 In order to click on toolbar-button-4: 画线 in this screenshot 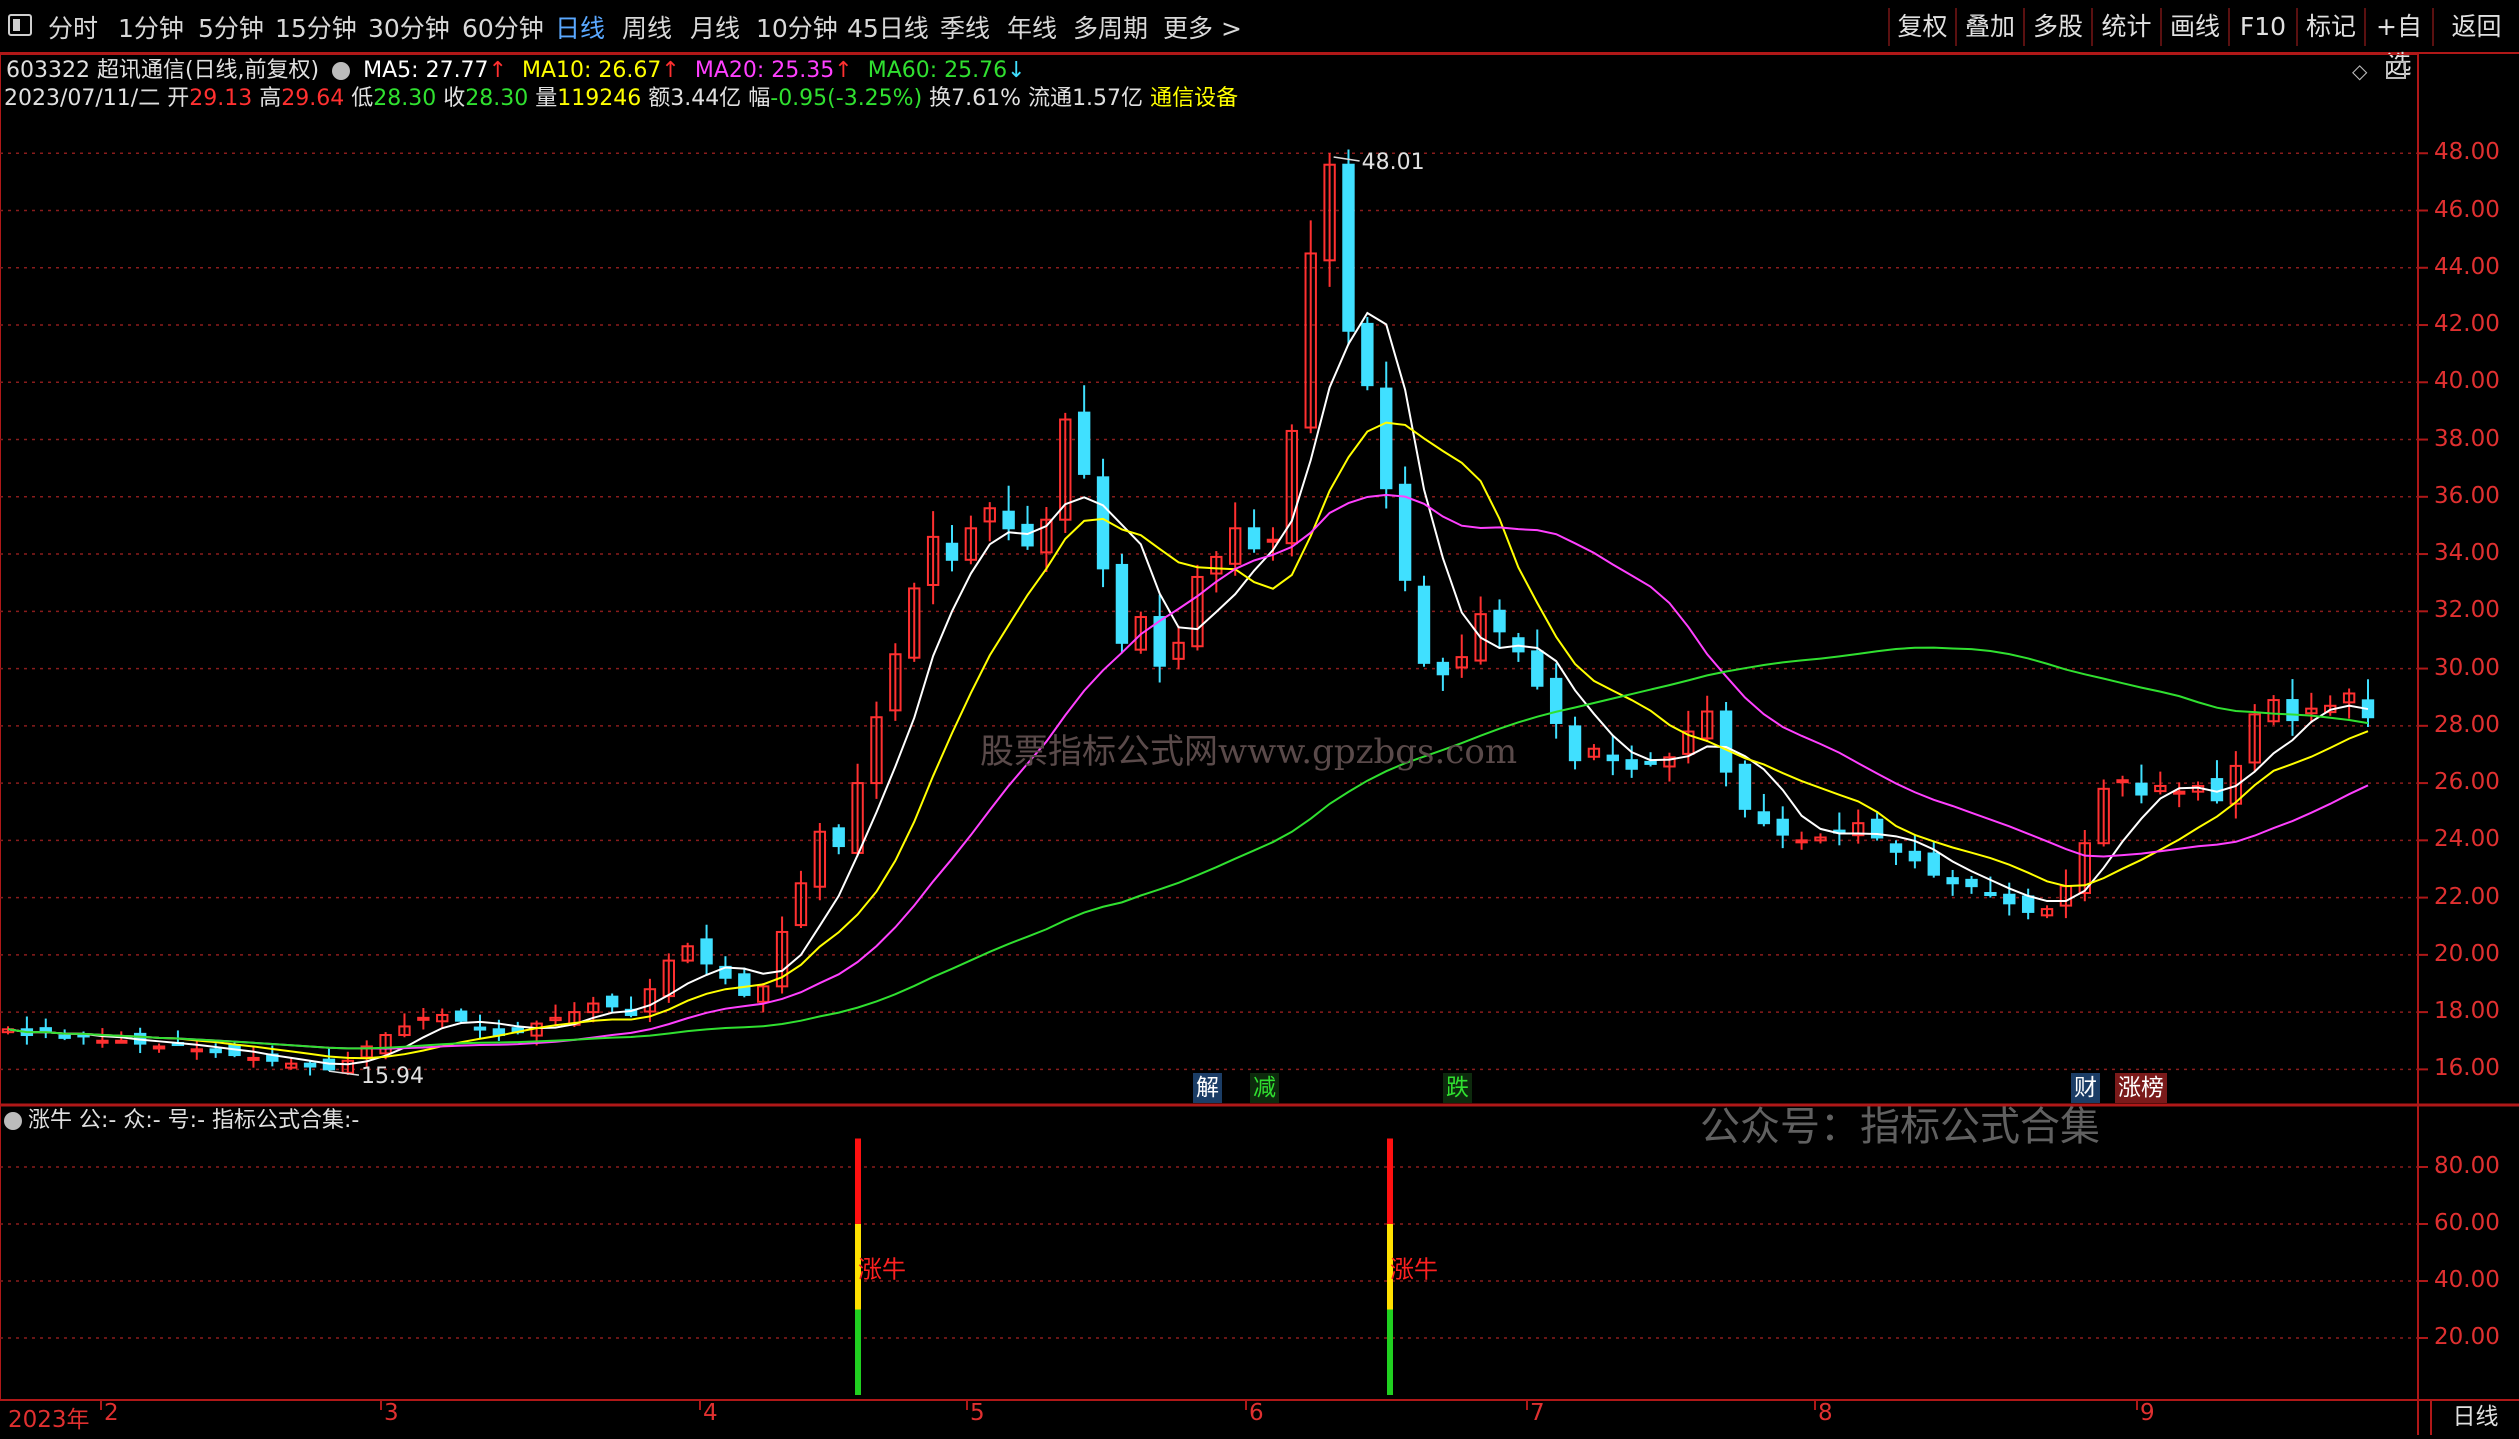, I will do `click(2194, 27)`.